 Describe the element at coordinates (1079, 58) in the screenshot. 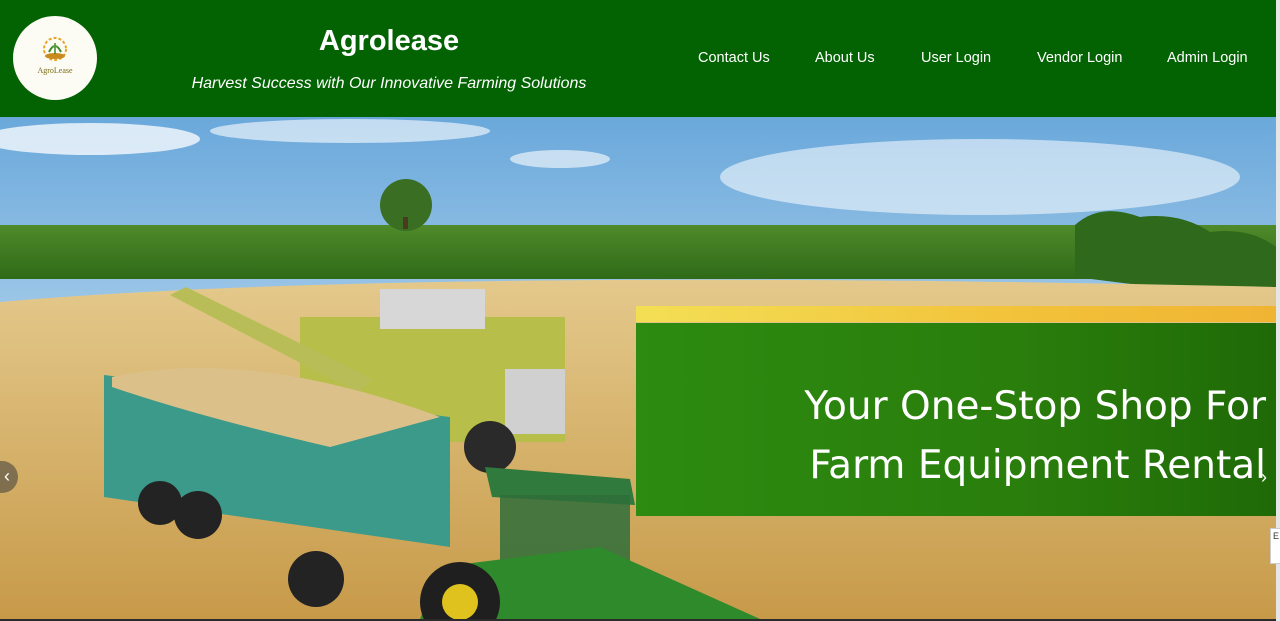

I see `nav-vendor-login: Vendor Login` at that location.